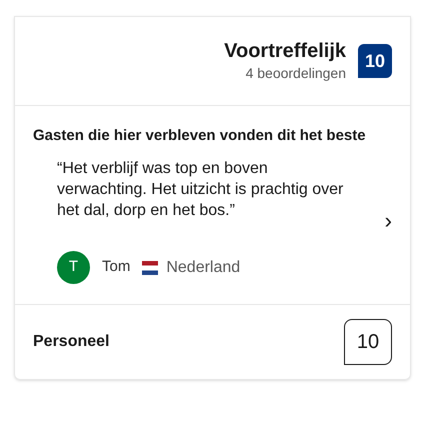 This screenshot has height=445, width=423. Describe the element at coordinates (203, 268) in the screenshot. I see `reviewer-country: Nederland` at that location.